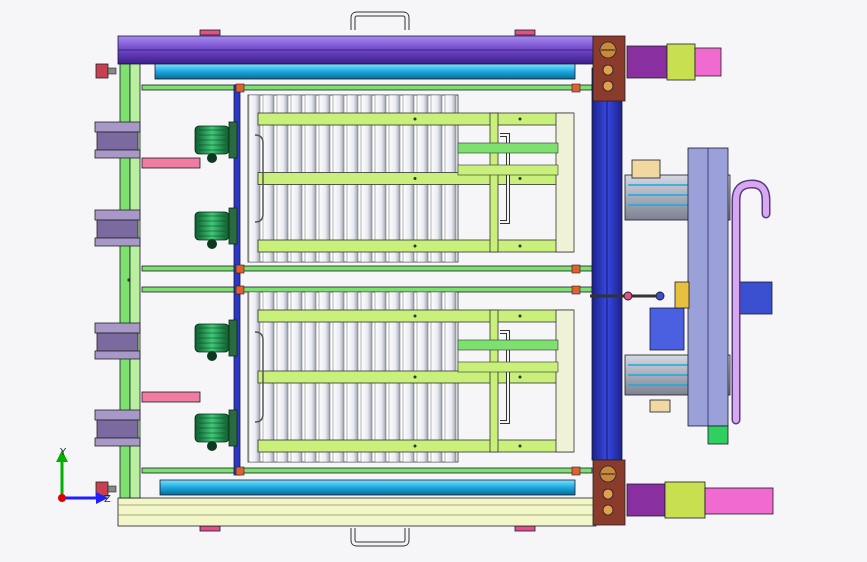  I want to click on bottom-frame-beam, so click(357, 512).